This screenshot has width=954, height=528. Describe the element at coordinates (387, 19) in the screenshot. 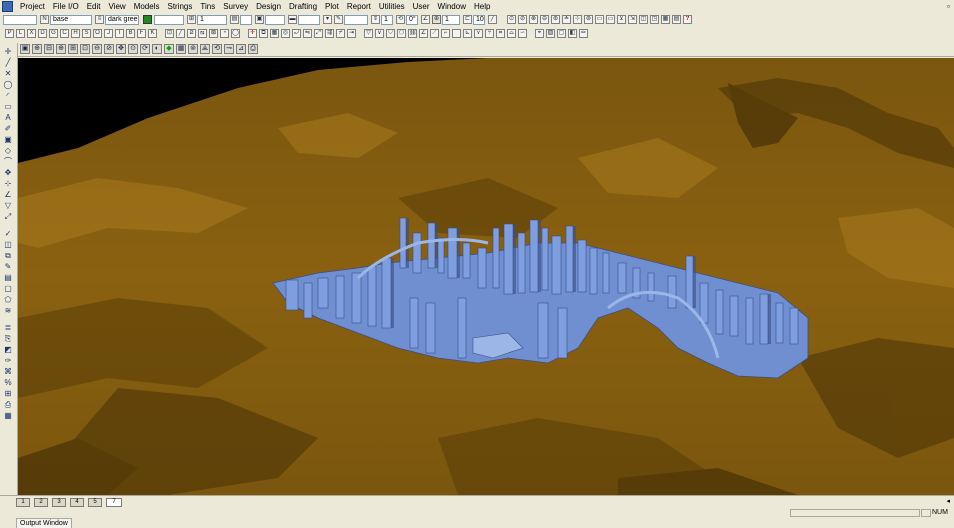

I see `count-field: 1` at that location.